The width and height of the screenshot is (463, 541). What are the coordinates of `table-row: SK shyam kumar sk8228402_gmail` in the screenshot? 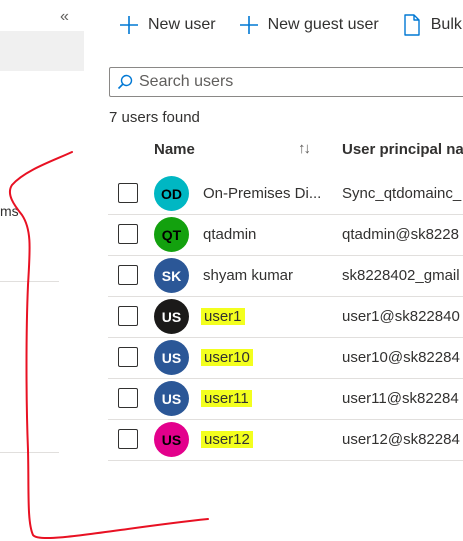 It's located at (285, 276).